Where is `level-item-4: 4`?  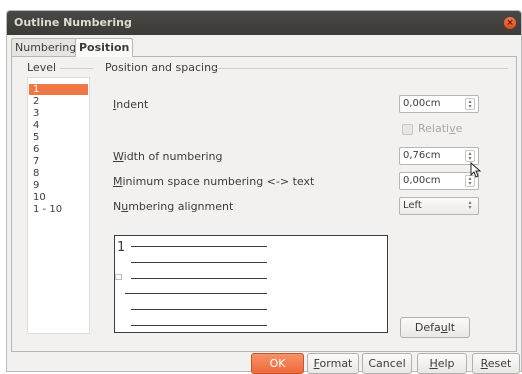
level-item-4: 4 is located at coordinates (58, 125).